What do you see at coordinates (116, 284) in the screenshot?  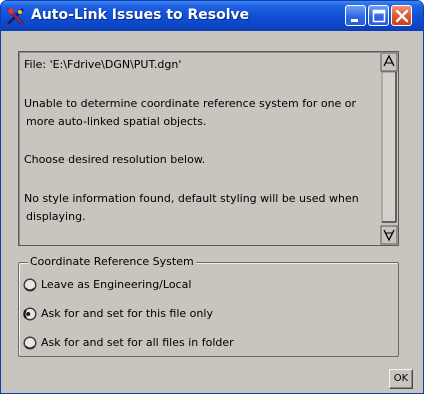 I see `radio-label: Leave as Engineering/Local` at bounding box center [116, 284].